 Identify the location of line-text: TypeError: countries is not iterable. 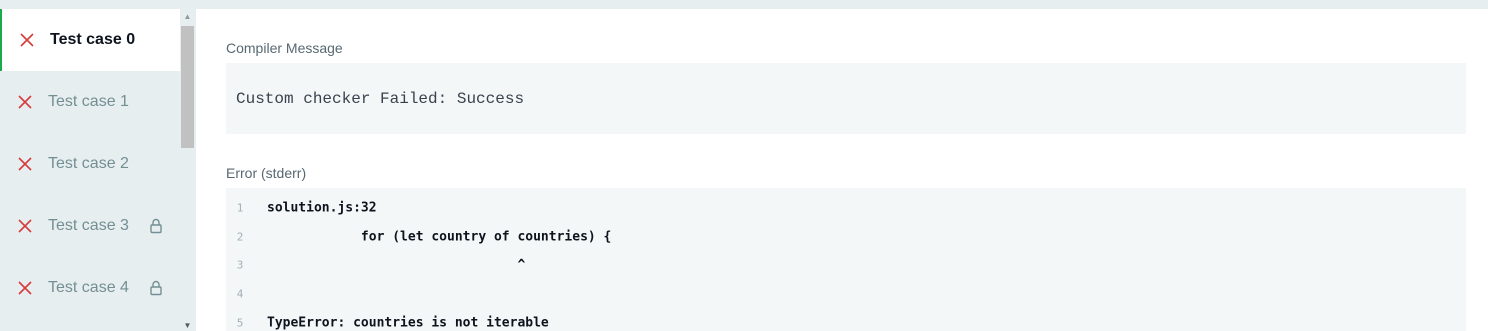
(408, 322).